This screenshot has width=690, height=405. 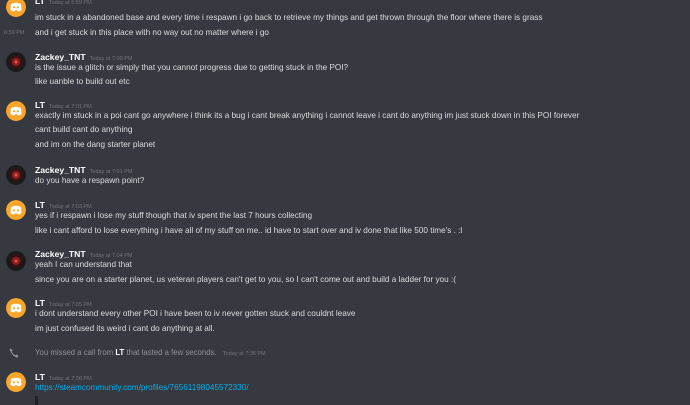 What do you see at coordinates (70, 3) in the screenshot?
I see `message-timestamp: Today at 6:59 PM` at bounding box center [70, 3].